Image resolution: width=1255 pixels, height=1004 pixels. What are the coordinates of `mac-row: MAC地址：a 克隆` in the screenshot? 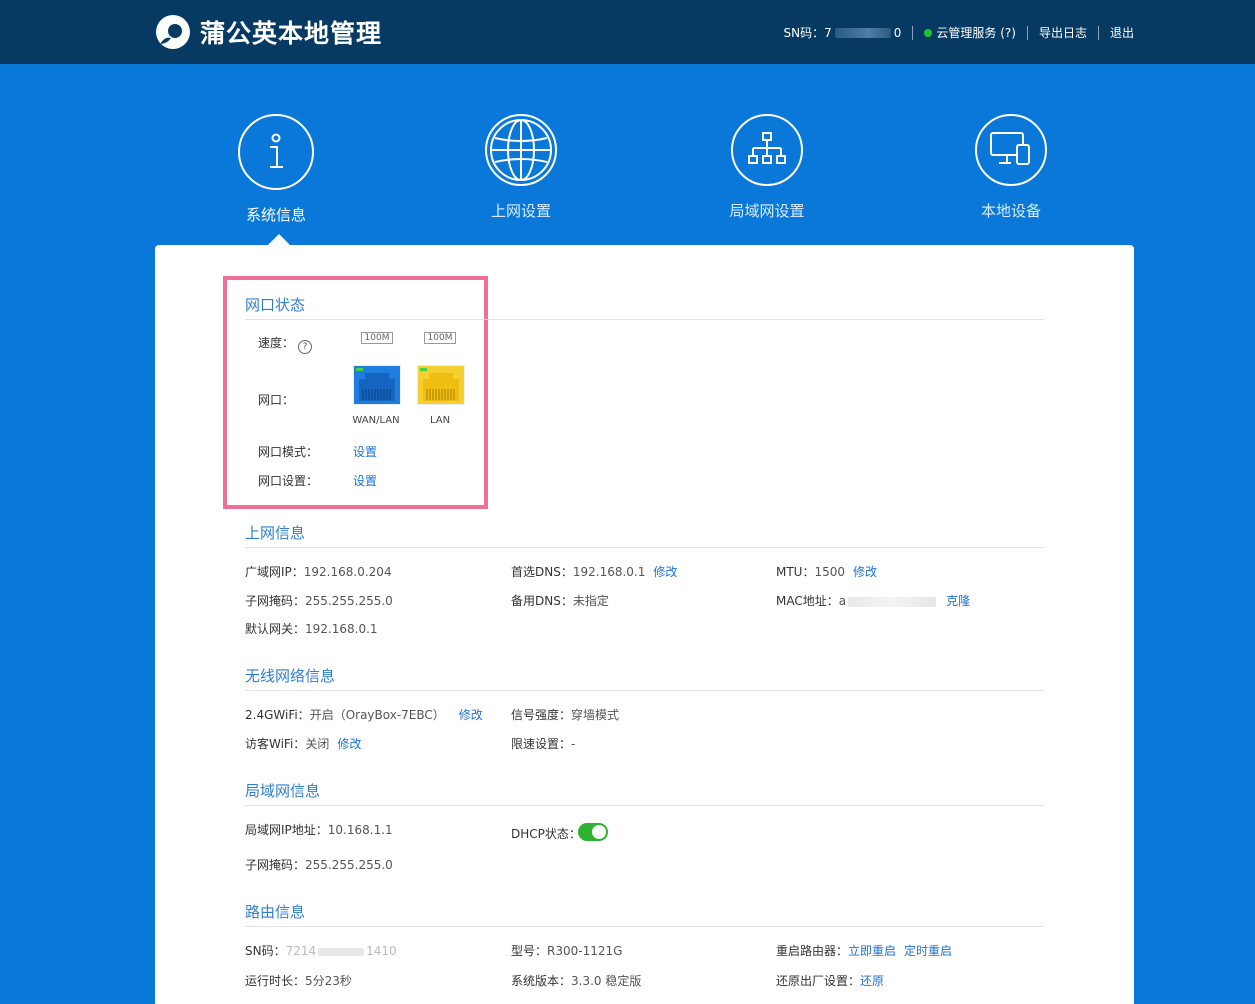 It's located at (873, 600).